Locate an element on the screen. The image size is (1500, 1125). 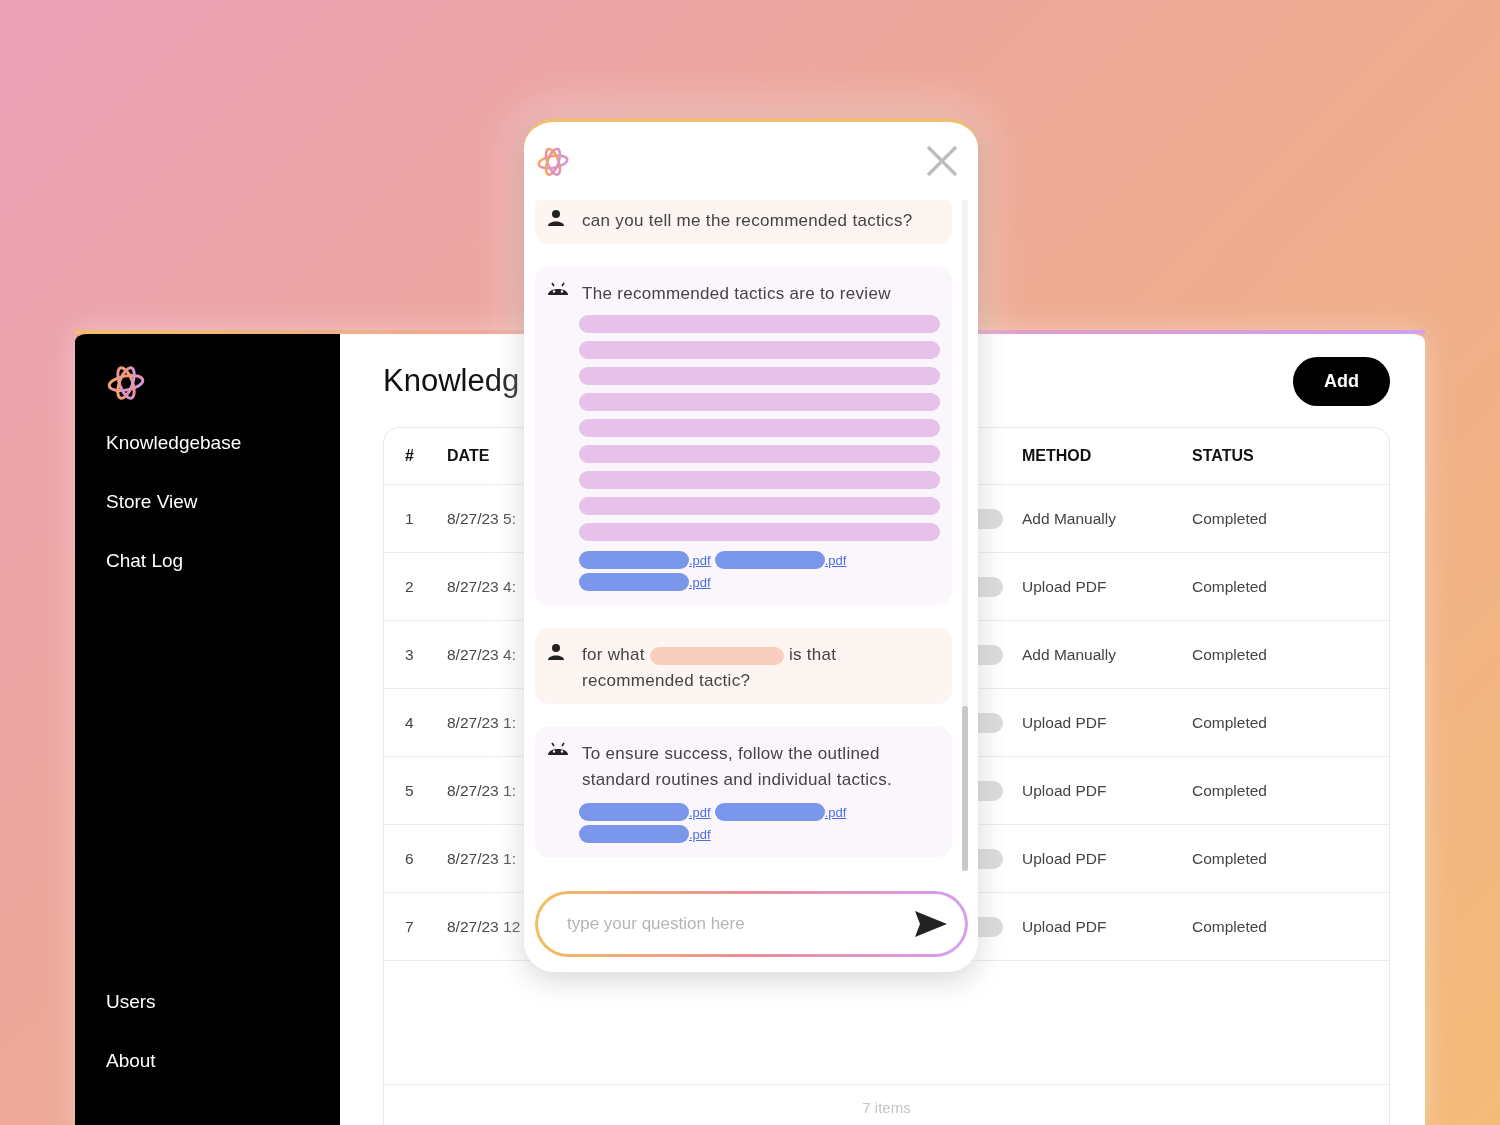
table-cell: 8/27/23 5: is located at coordinates (481, 518).